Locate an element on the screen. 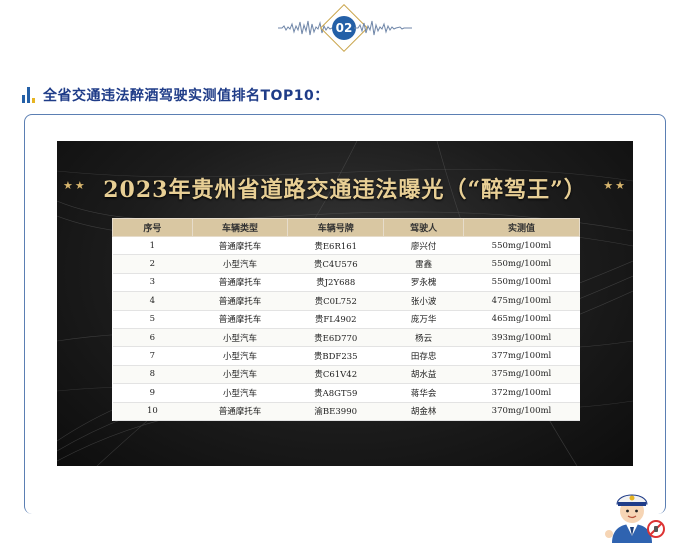  badge-number: 02 is located at coordinates (344, 28).